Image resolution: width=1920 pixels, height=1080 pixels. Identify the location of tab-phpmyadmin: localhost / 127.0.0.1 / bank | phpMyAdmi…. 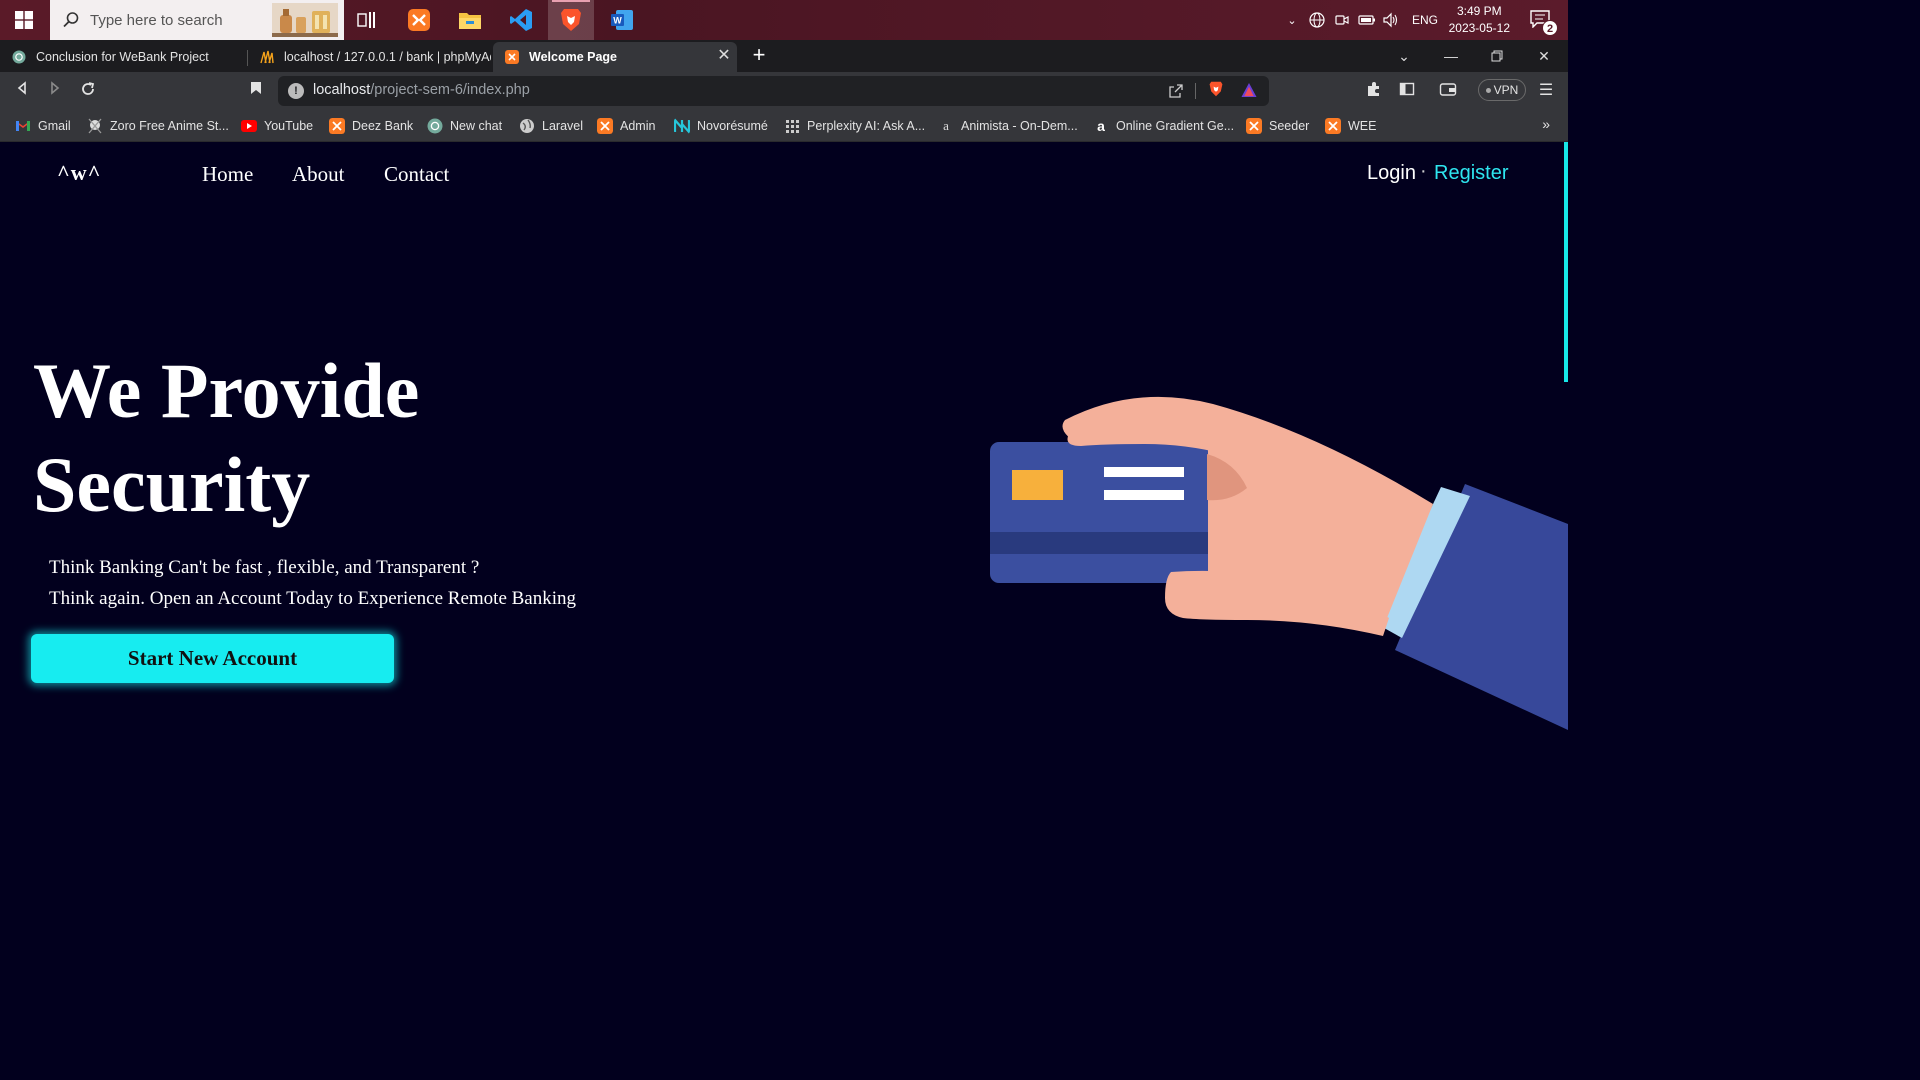
(369, 57).